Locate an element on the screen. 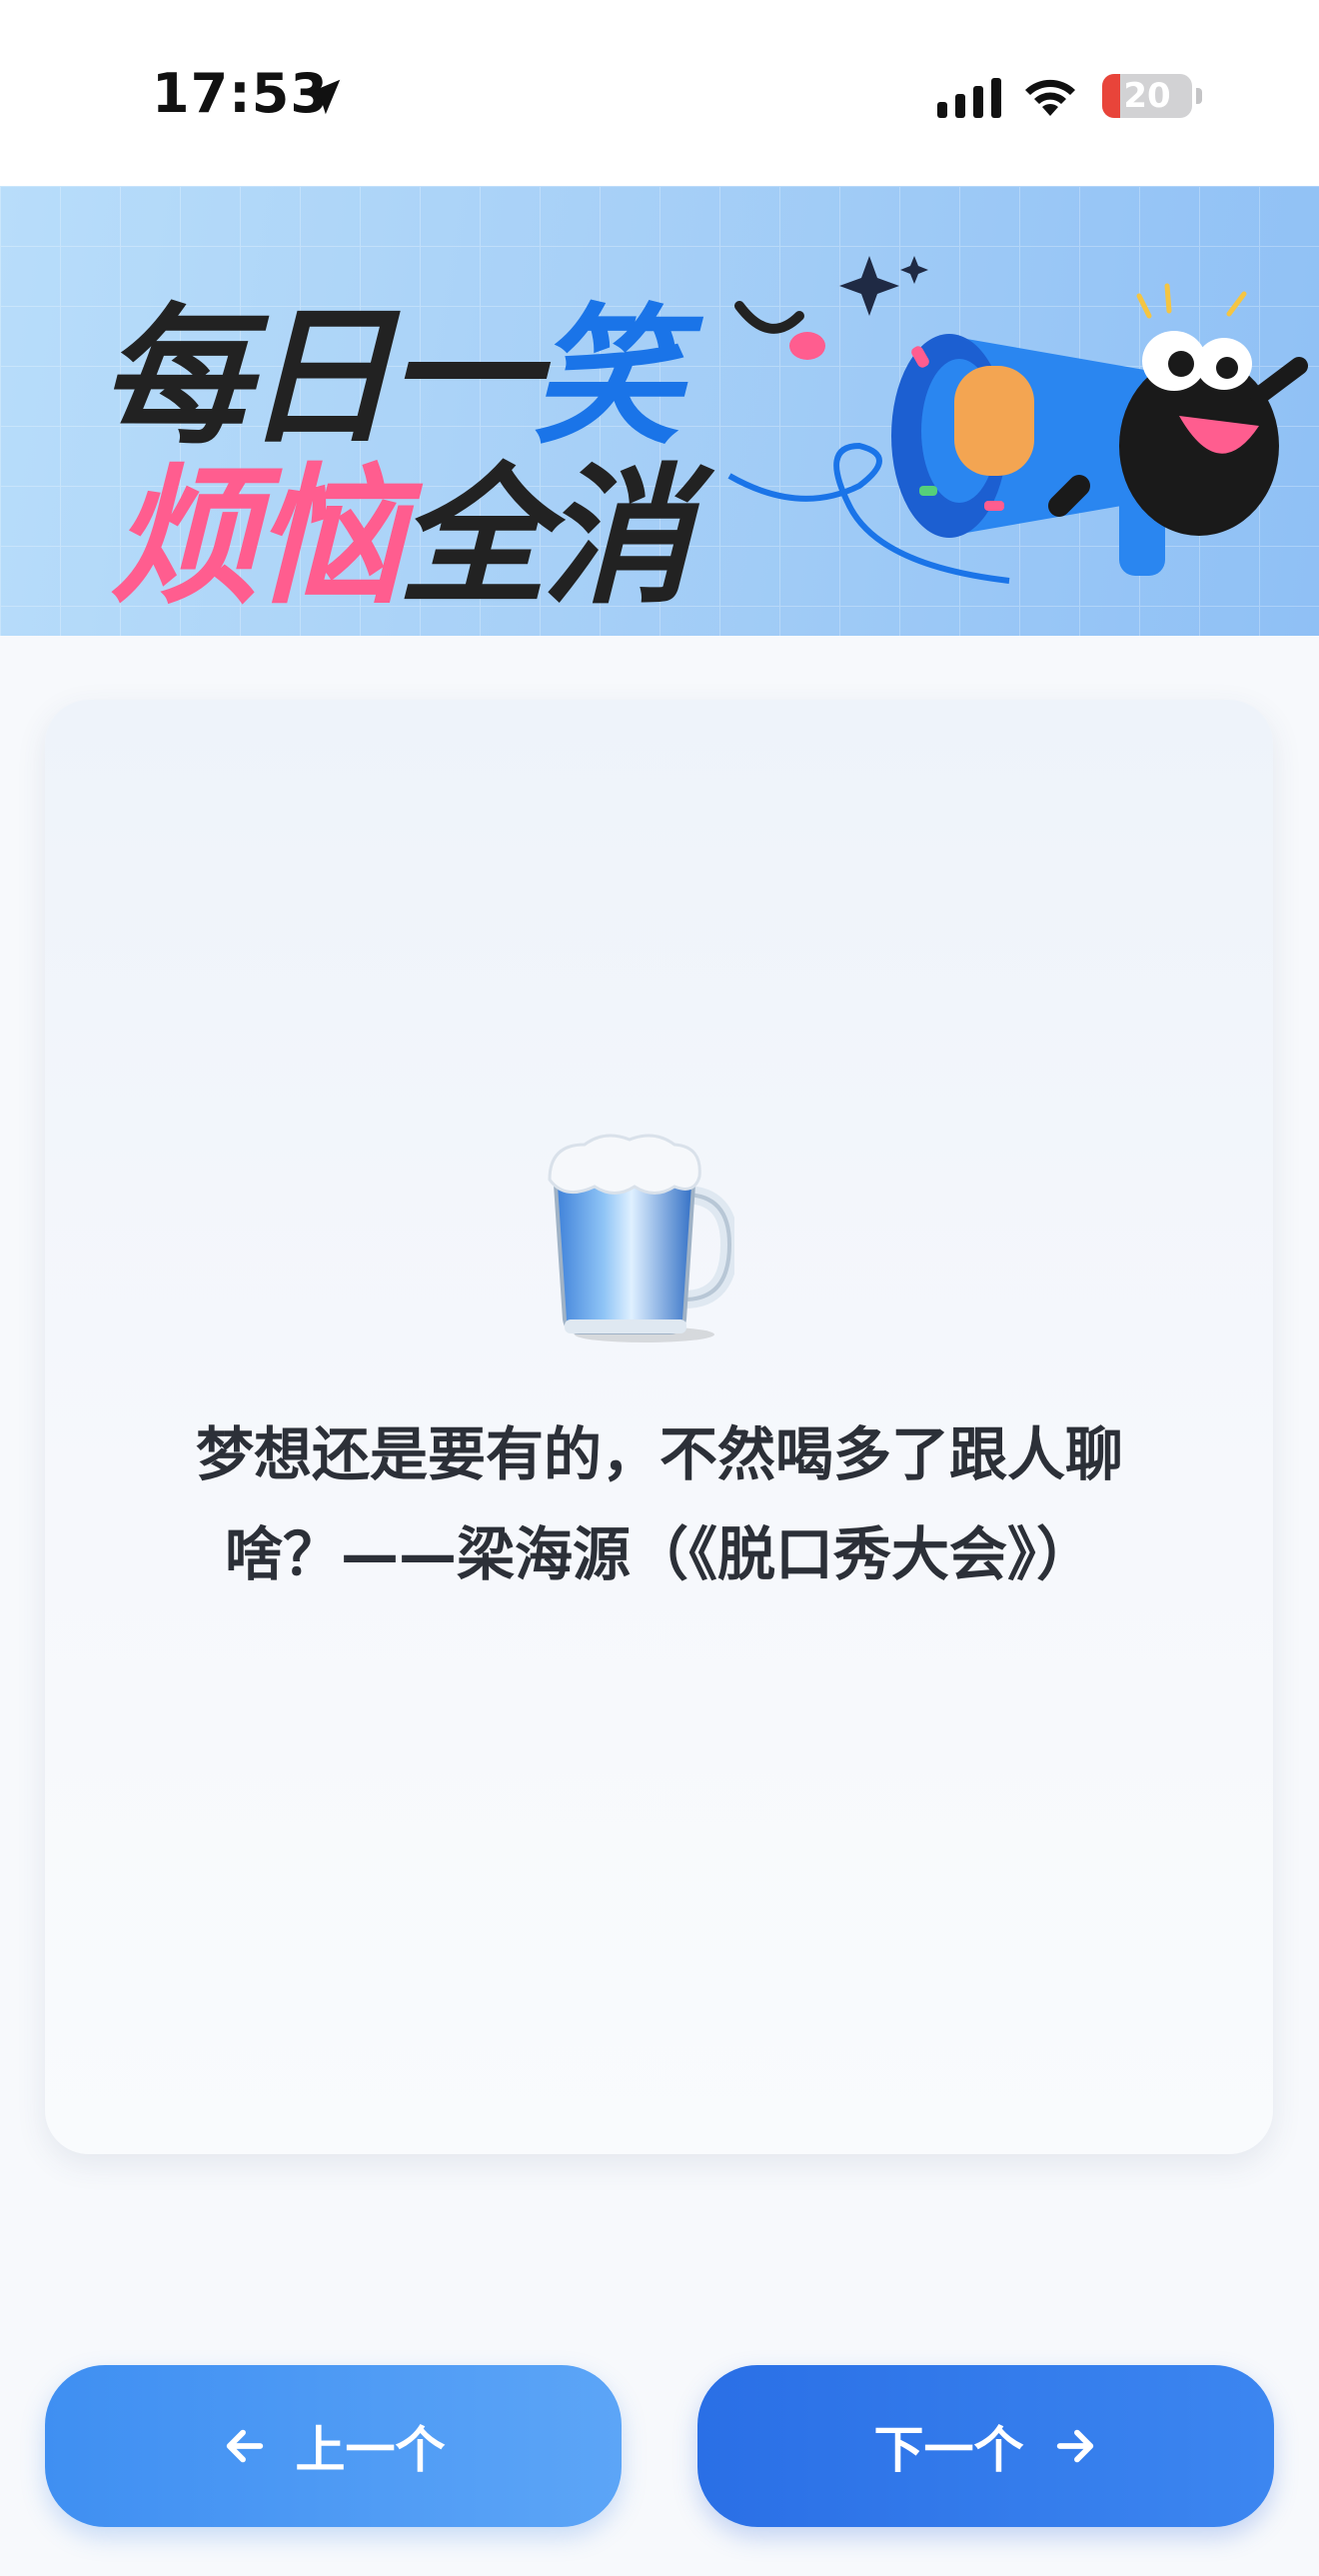  cellular-signal-icon is located at coordinates (969, 98).